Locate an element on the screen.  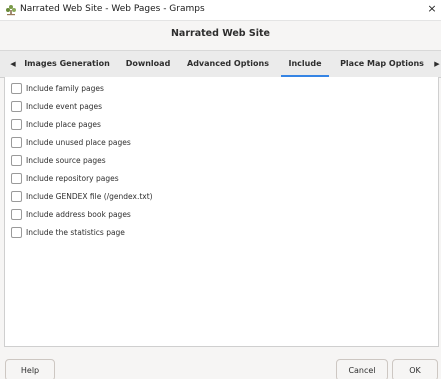
tab-advanced-options: Advanced Options is located at coordinates (228, 64).